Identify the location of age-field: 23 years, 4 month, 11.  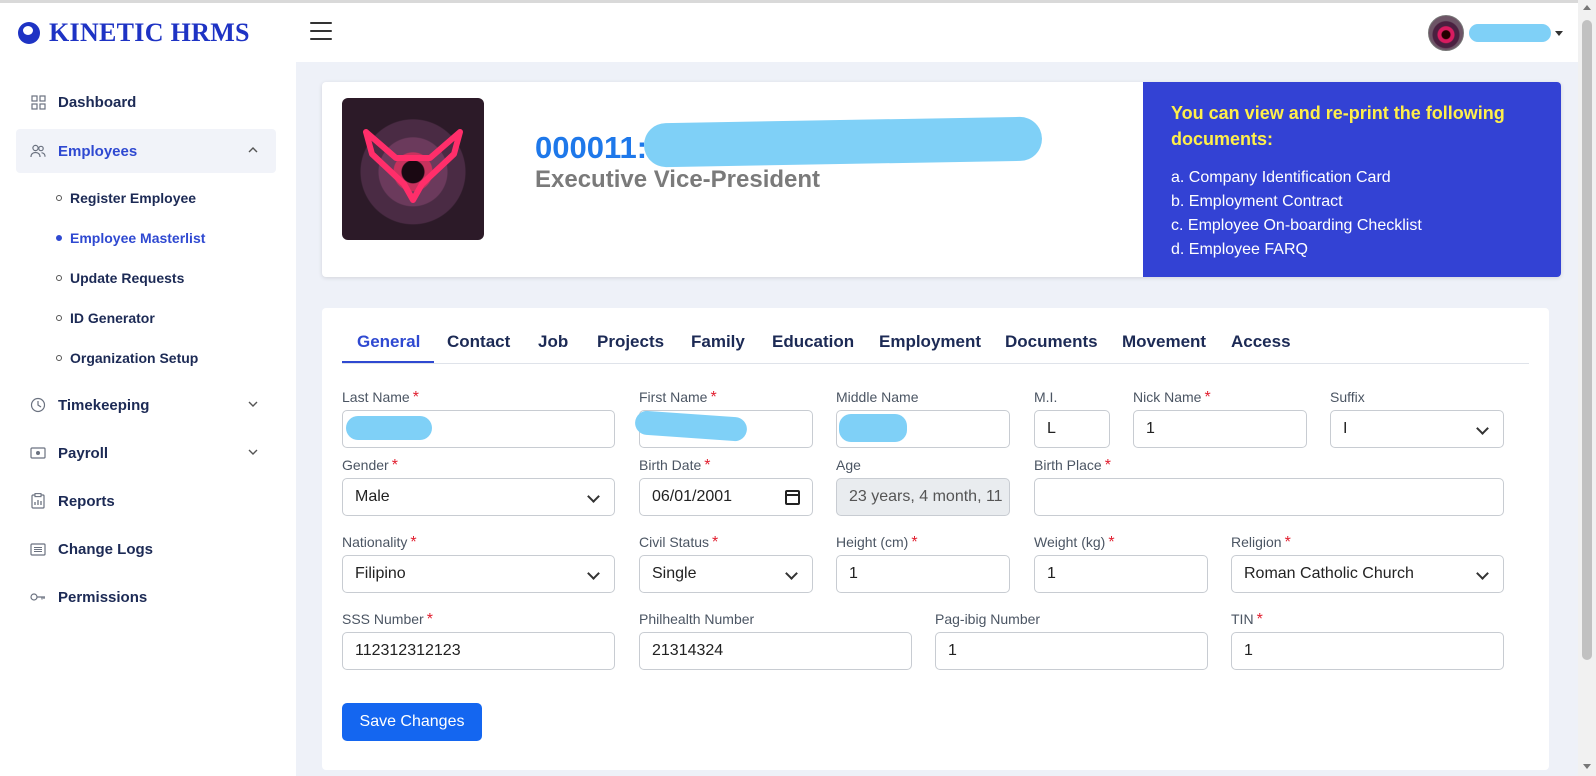
(923, 497).